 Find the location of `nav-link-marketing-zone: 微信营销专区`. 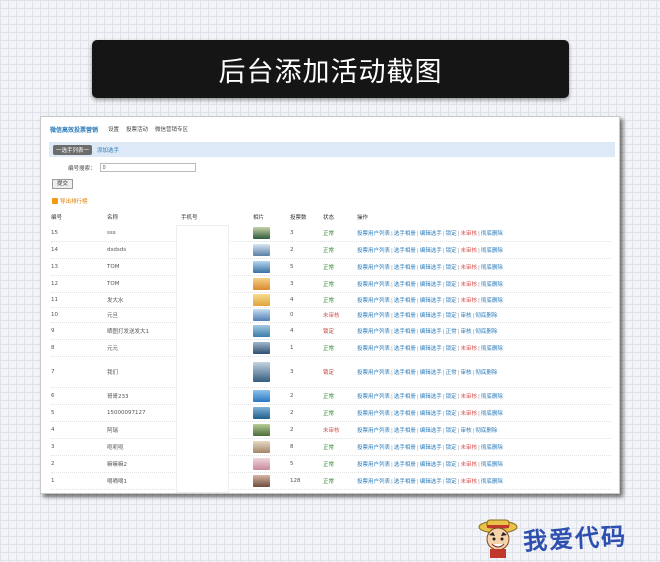

nav-link-marketing-zone: 微信营销专区 is located at coordinates (171, 129).